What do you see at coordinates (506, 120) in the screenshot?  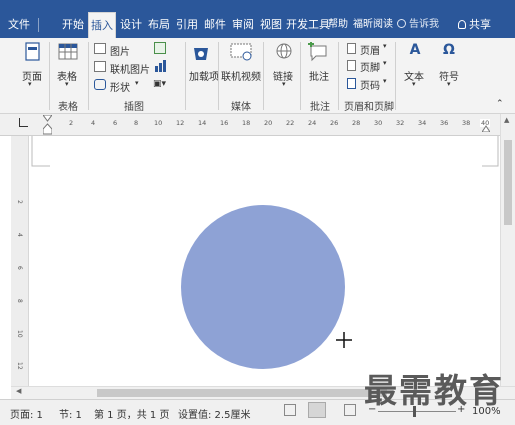 I see `scroll-up-icon: ▲` at bounding box center [506, 120].